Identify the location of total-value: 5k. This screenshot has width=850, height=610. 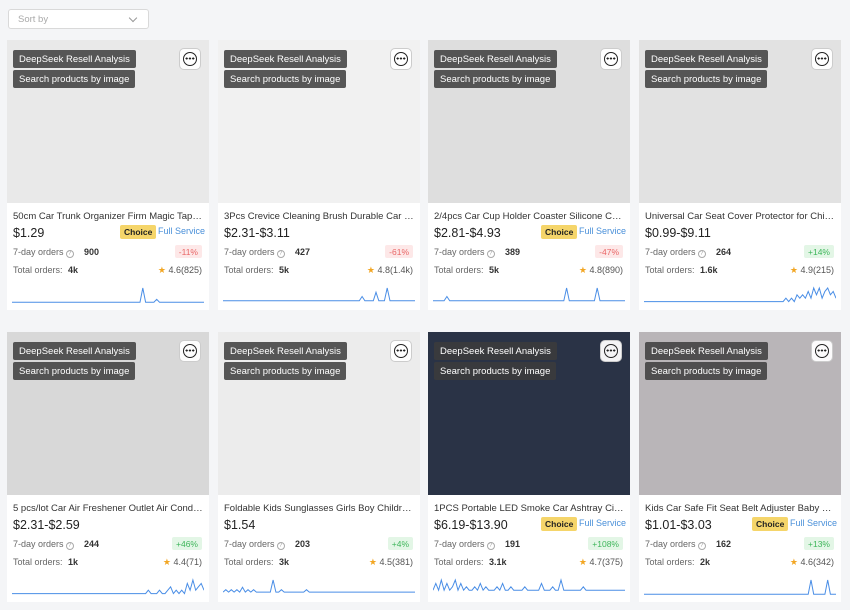
(494, 270).